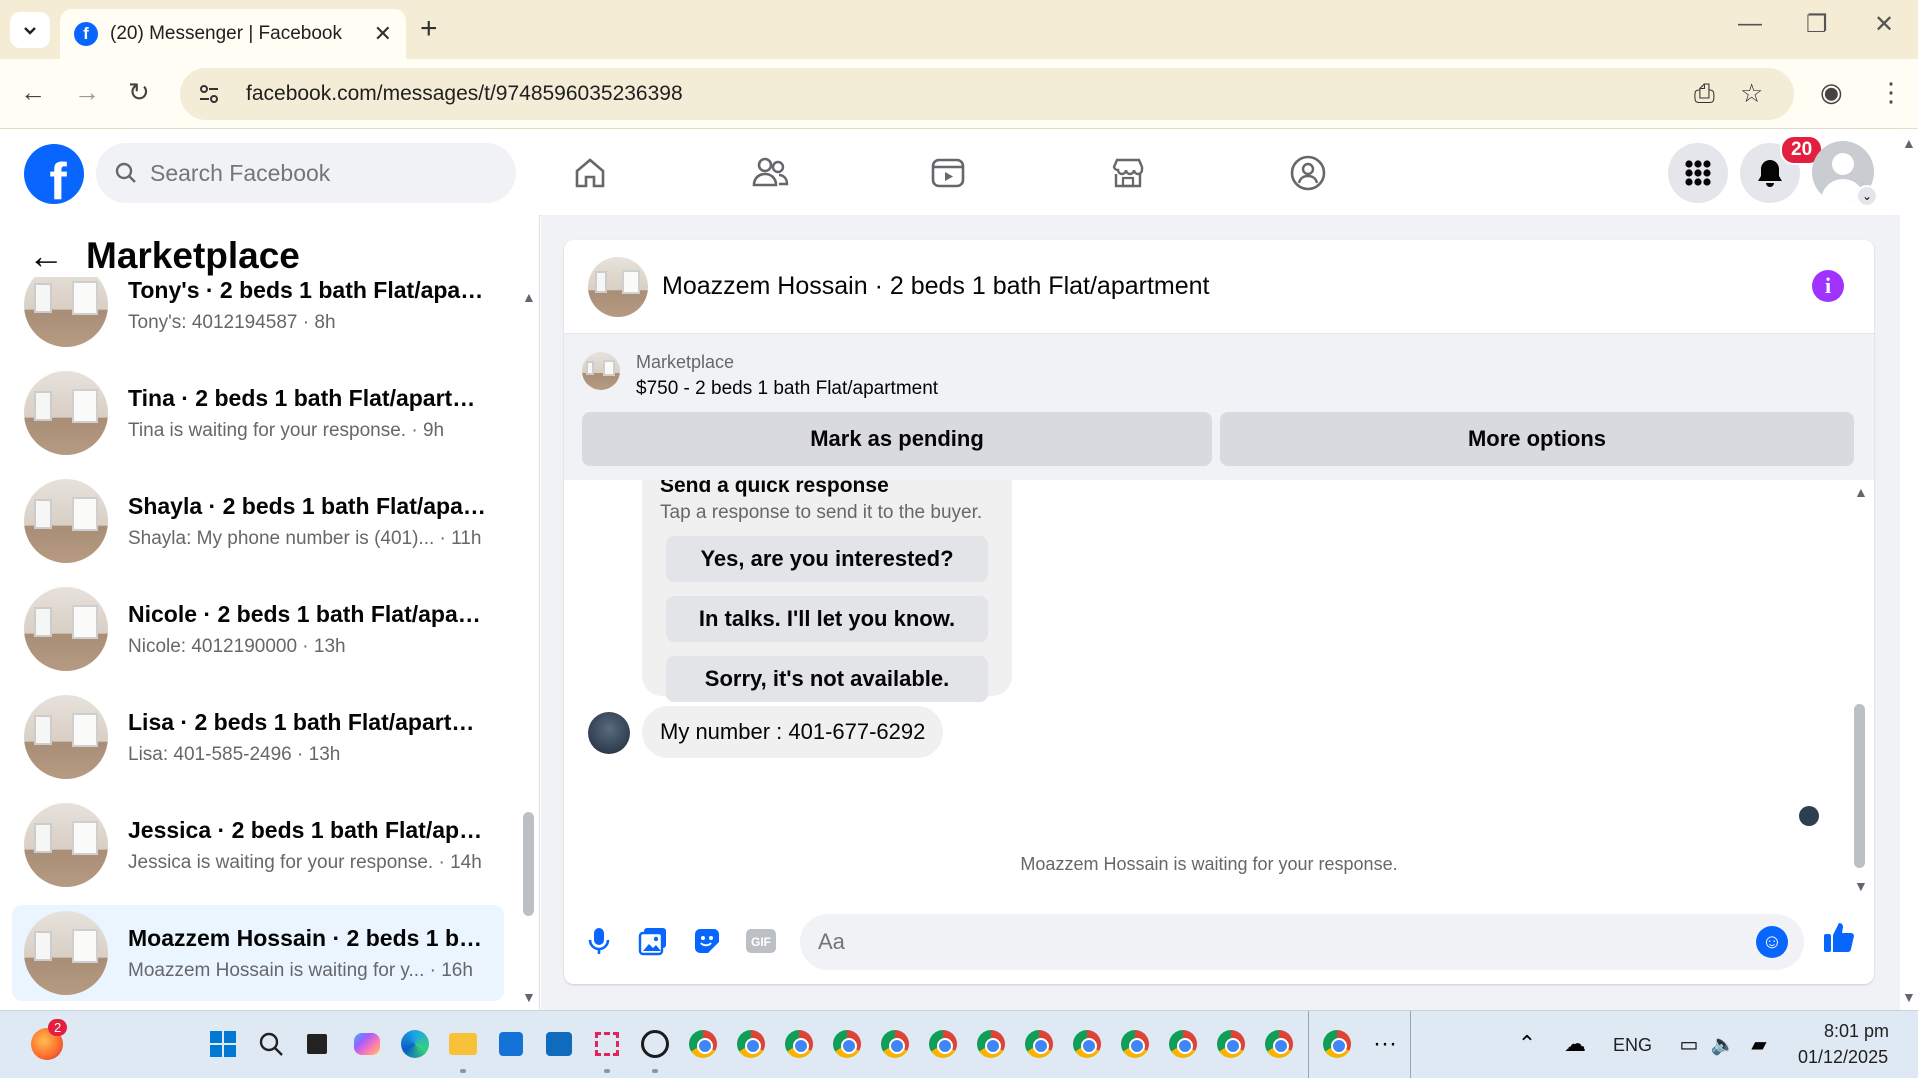 This screenshot has width=1918, height=1078. Describe the element at coordinates (1632, 1045) in the screenshot. I see `language-indicator: ENG` at that location.